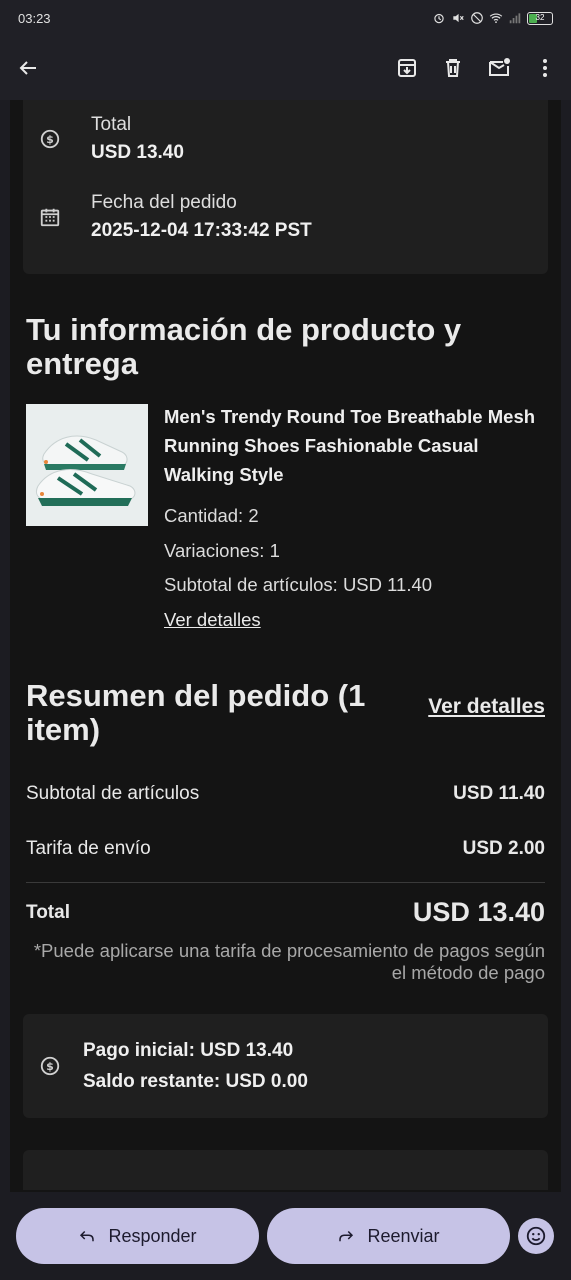 The image size is (571, 1280). Describe the element at coordinates (285, 140) in the screenshot. I see `order-total-row: $ Total USD 13.40` at that location.